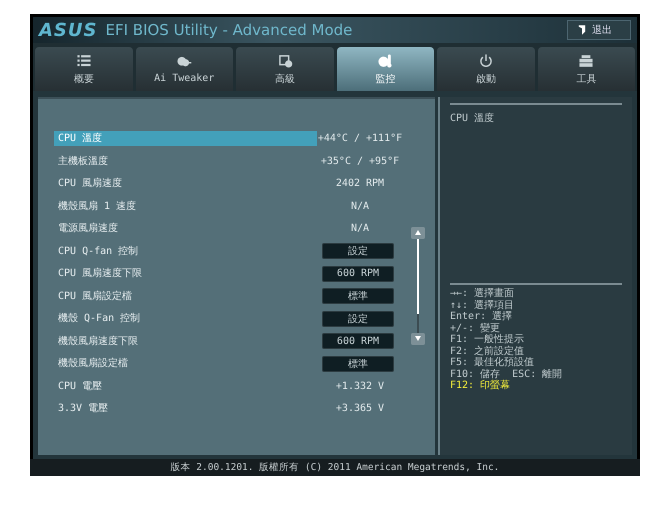 This screenshot has height=508, width=670. I want to click on list-icon, so click(84, 60).